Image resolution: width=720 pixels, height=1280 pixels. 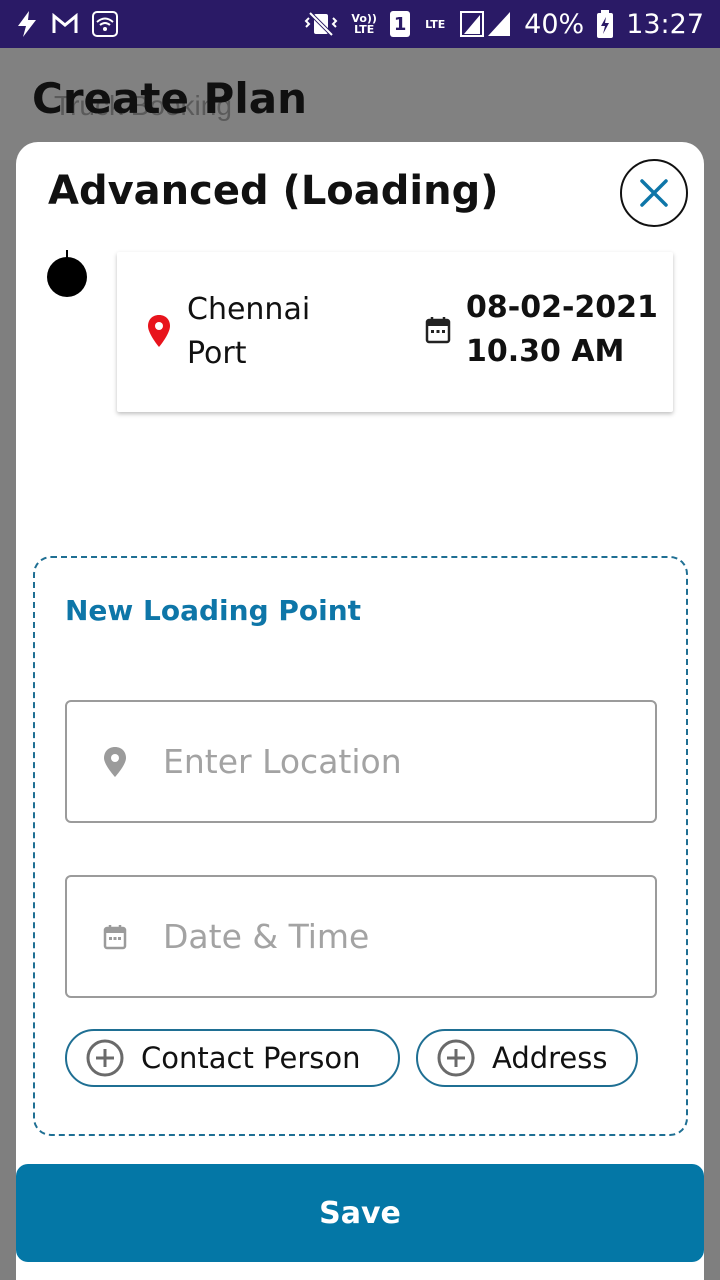 What do you see at coordinates (273, 191) in the screenshot?
I see `sheet-title: Advanced (Loading)` at bounding box center [273, 191].